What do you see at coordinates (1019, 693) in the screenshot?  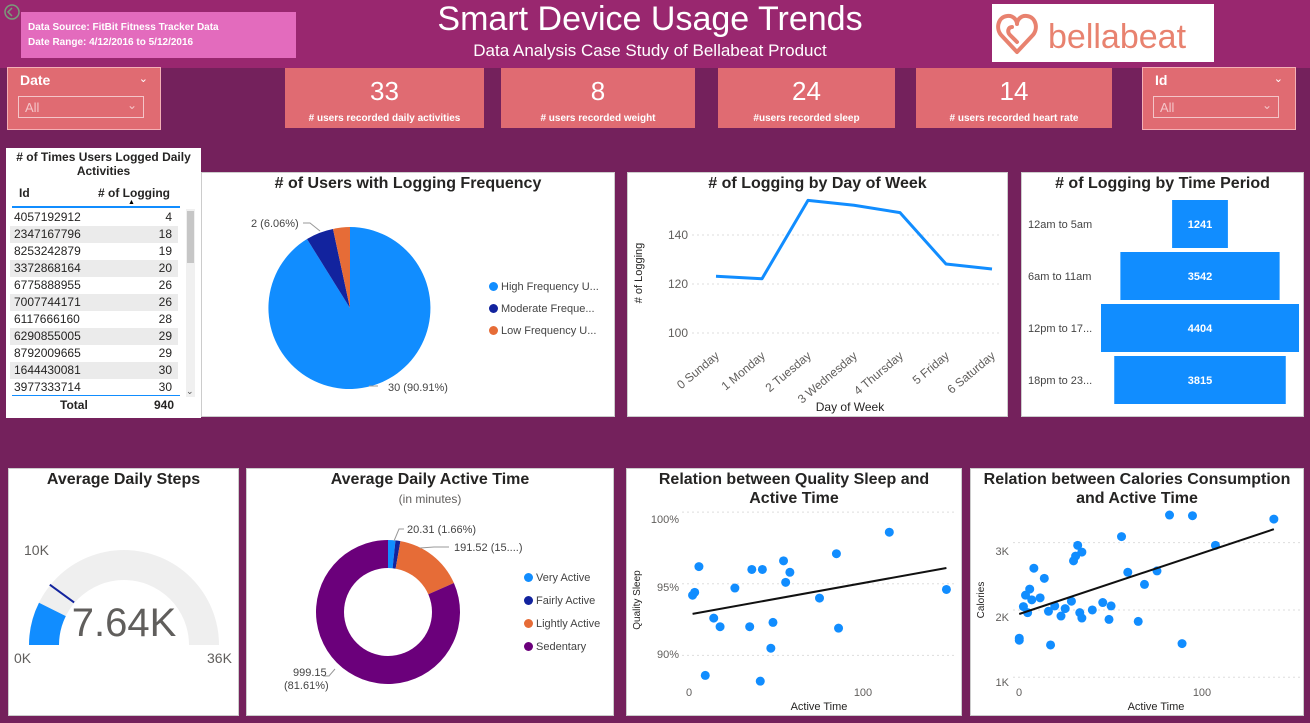 I see `x-tick: 0` at bounding box center [1019, 693].